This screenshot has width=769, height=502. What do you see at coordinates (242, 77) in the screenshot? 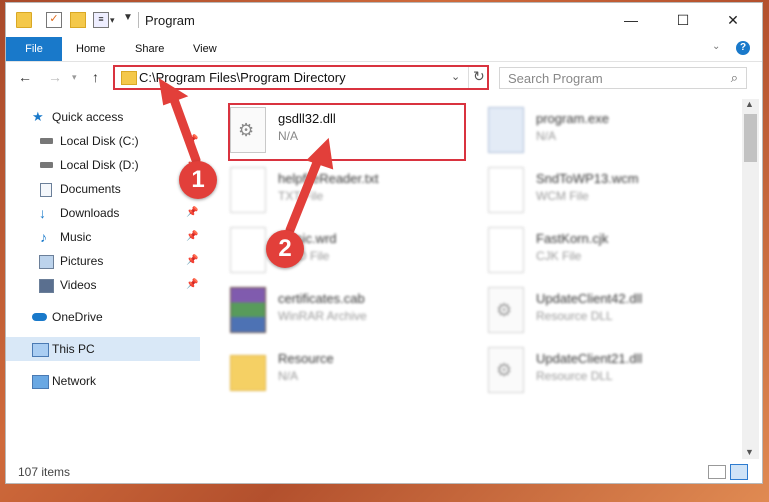
I see `address-path: C:\Program Files\Program Directory` at bounding box center [242, 77].